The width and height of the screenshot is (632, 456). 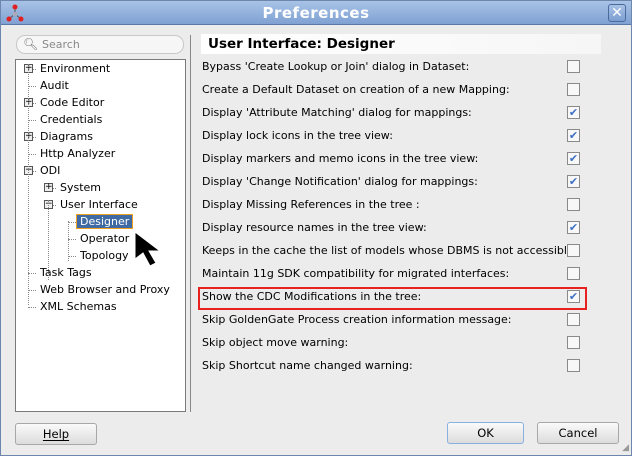 I want to click on tree-item-label: ODI, so click(x=50, y=170).